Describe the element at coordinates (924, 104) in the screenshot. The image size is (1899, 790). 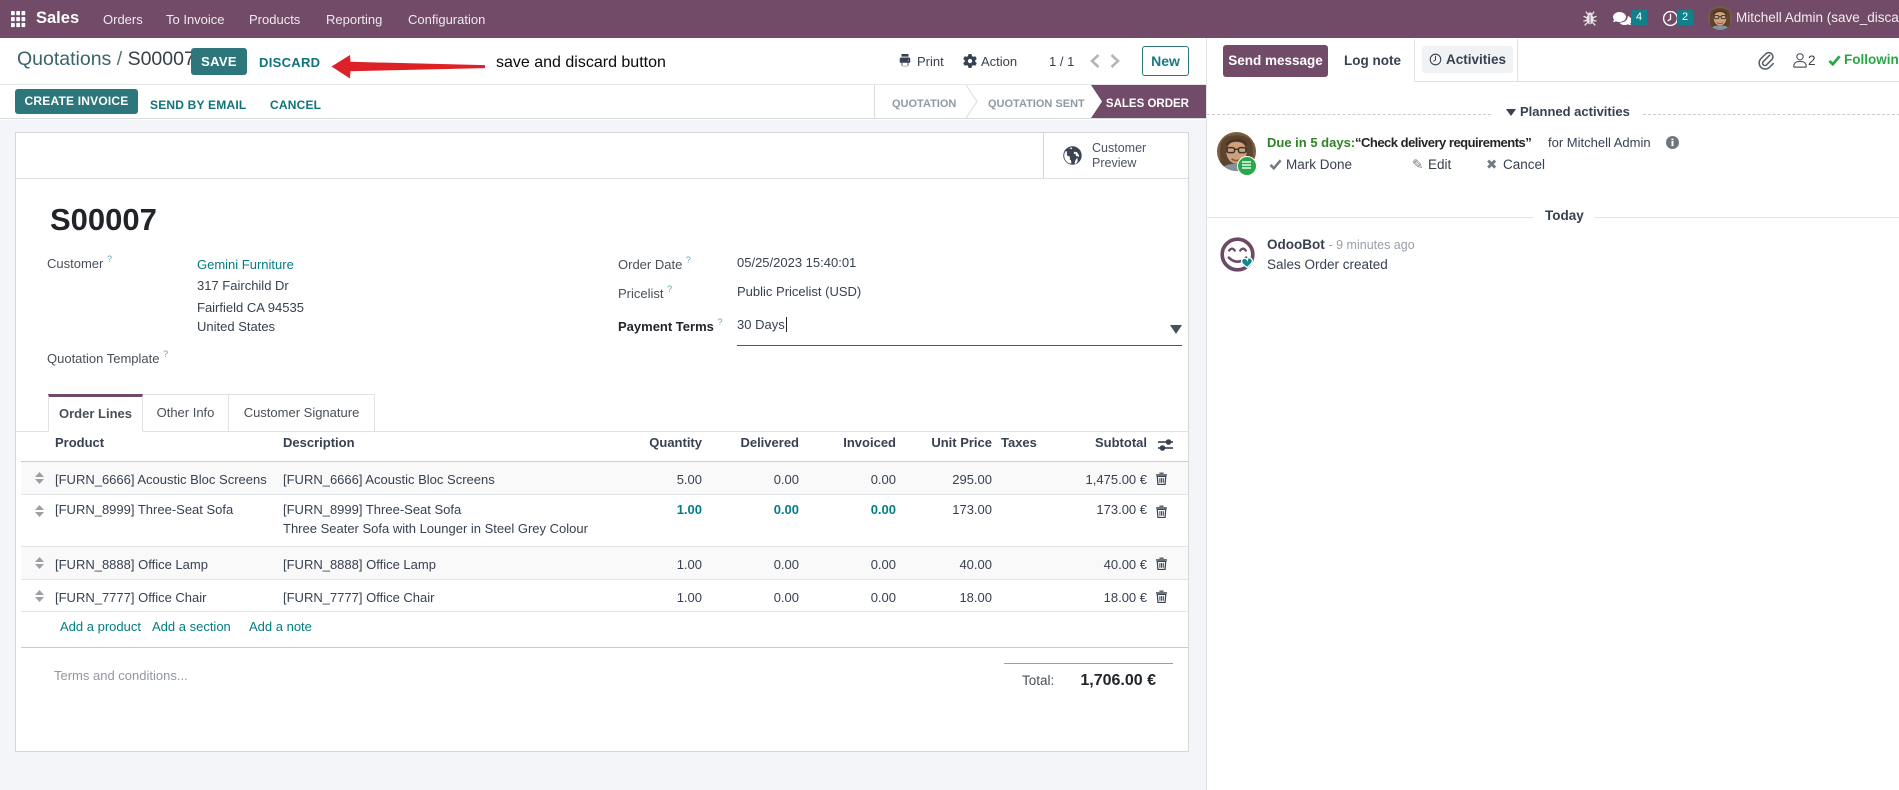
I see `svg-text: QUOTATION` at that location.